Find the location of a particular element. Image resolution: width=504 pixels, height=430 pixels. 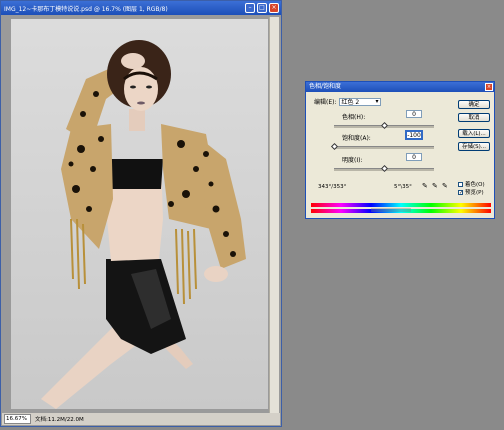

range-left-readout: 343°/353° is located at coordinates (332, 187).